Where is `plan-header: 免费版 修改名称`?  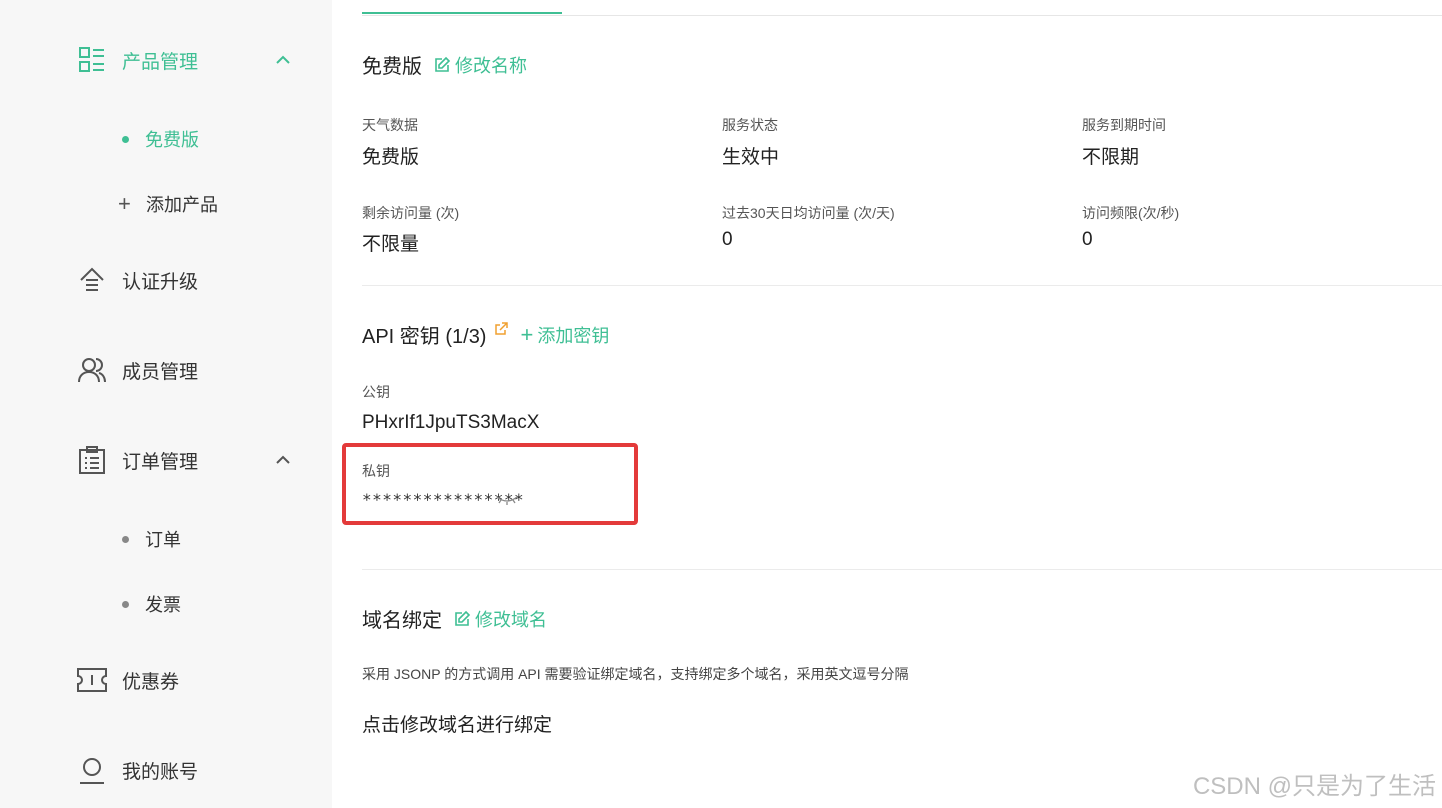 plan-header: 免费版 修改名称 is located at coordinates (444, 64).